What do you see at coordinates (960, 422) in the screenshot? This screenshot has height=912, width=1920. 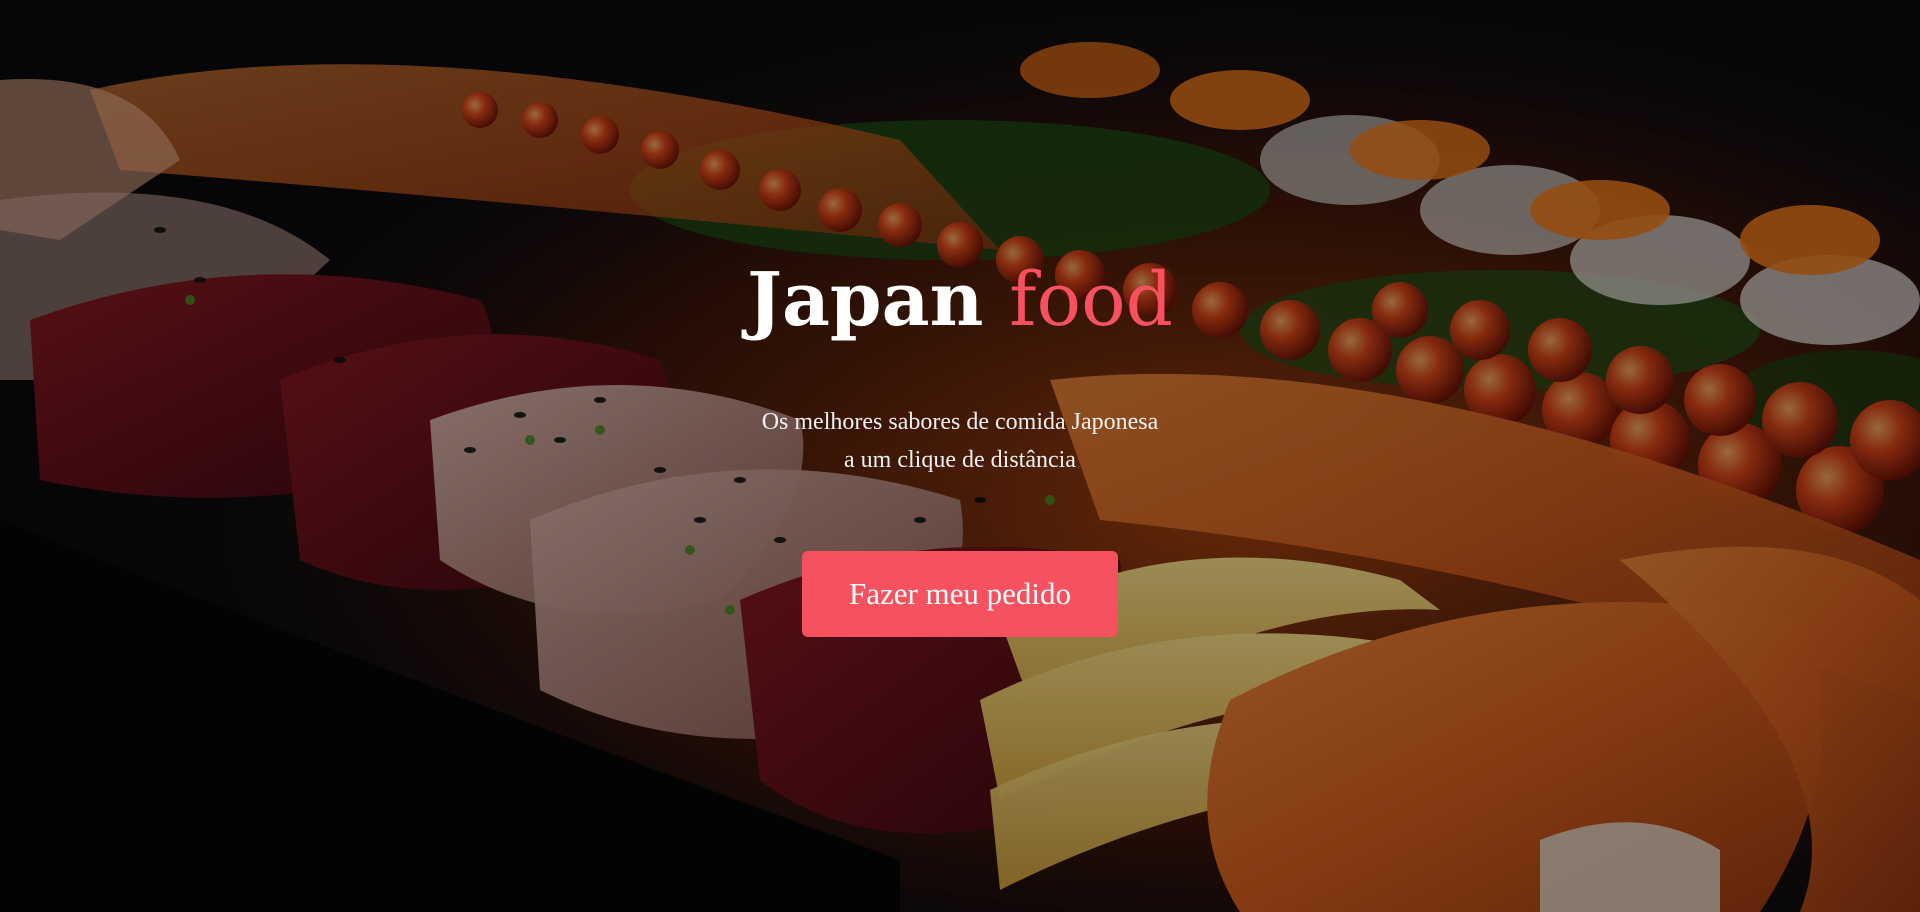 I see `hero-subtitle-line1: Os melhores sabores de comida Japonesa` at bounding box center [960, 422].